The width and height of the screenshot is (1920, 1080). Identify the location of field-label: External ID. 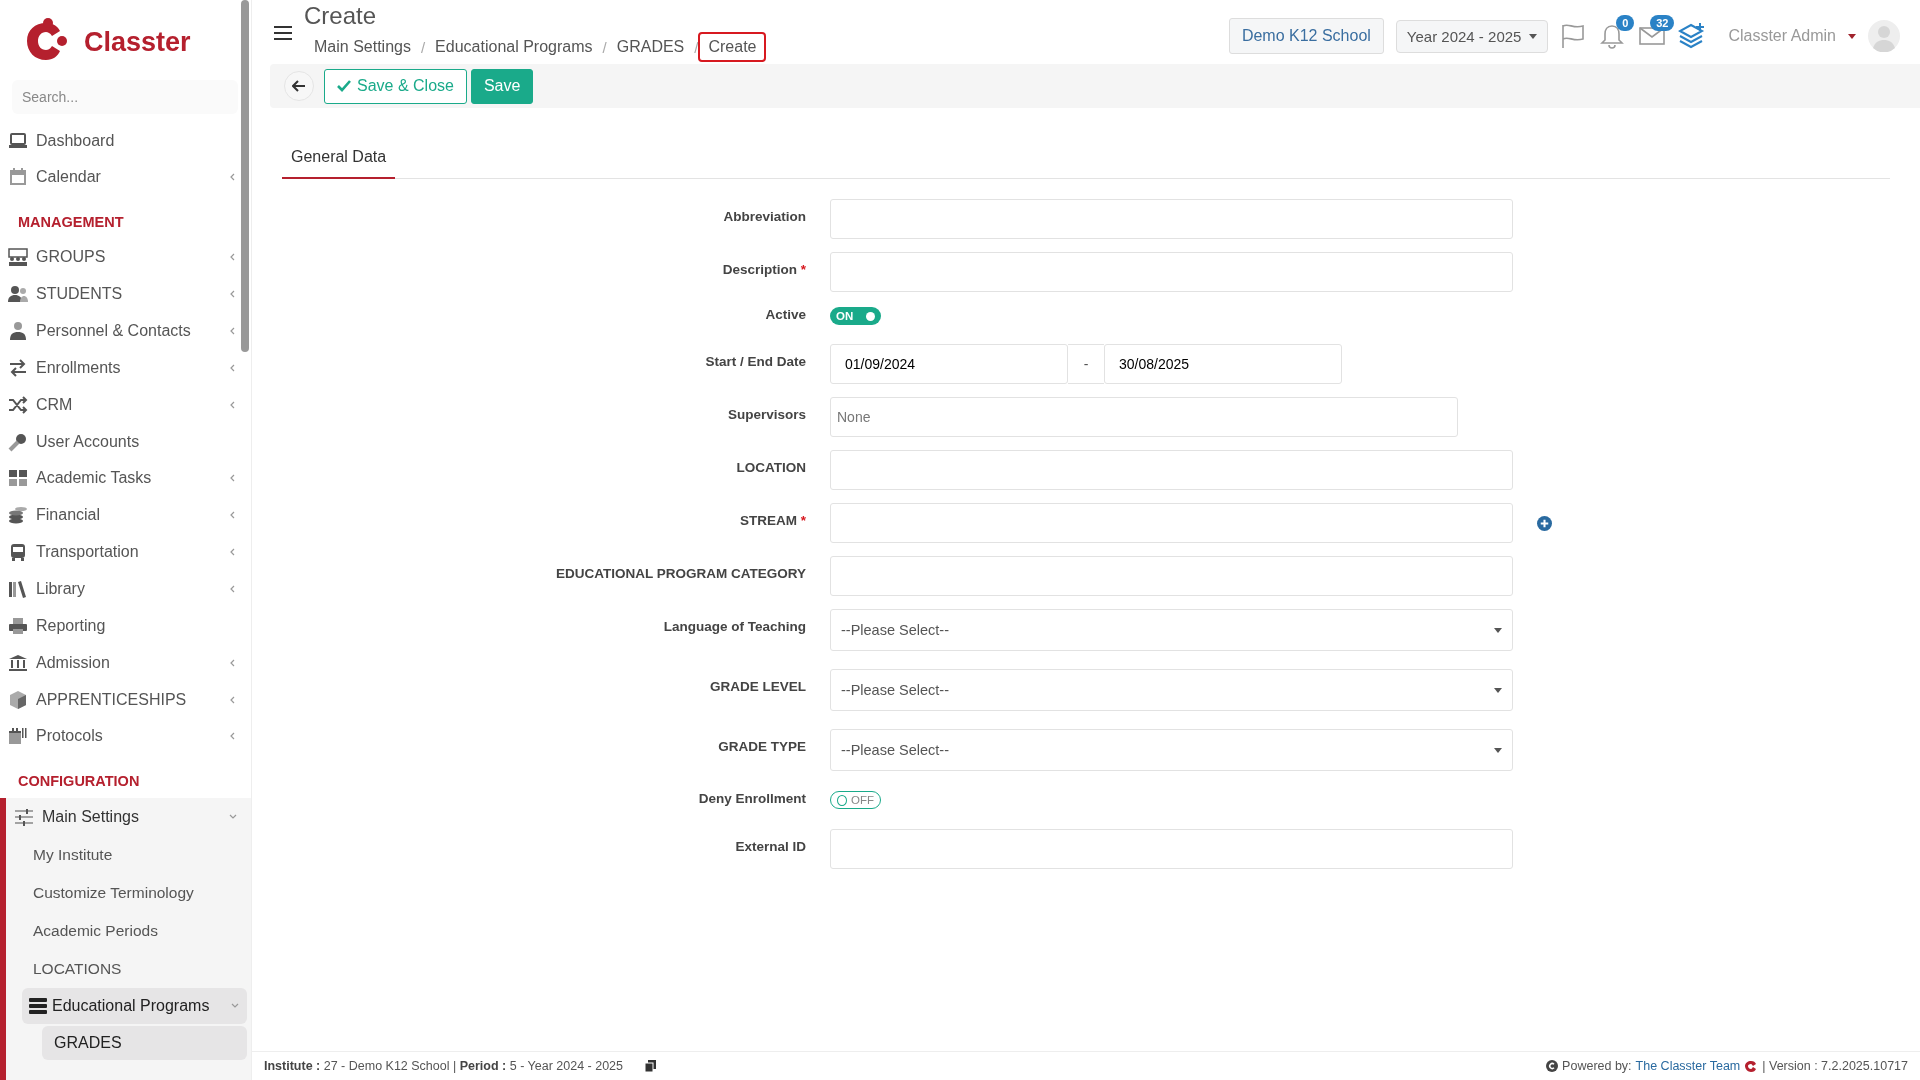
(770, 845).